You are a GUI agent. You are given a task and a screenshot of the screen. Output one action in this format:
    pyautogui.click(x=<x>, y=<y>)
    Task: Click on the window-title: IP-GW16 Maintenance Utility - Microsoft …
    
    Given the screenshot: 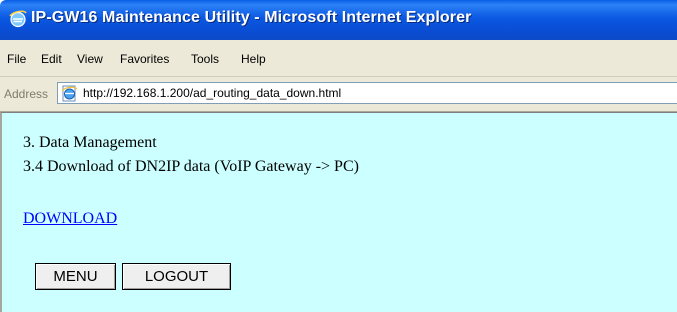 What is the action you would take?
    pyautogui.click(x=251, y=17)
    